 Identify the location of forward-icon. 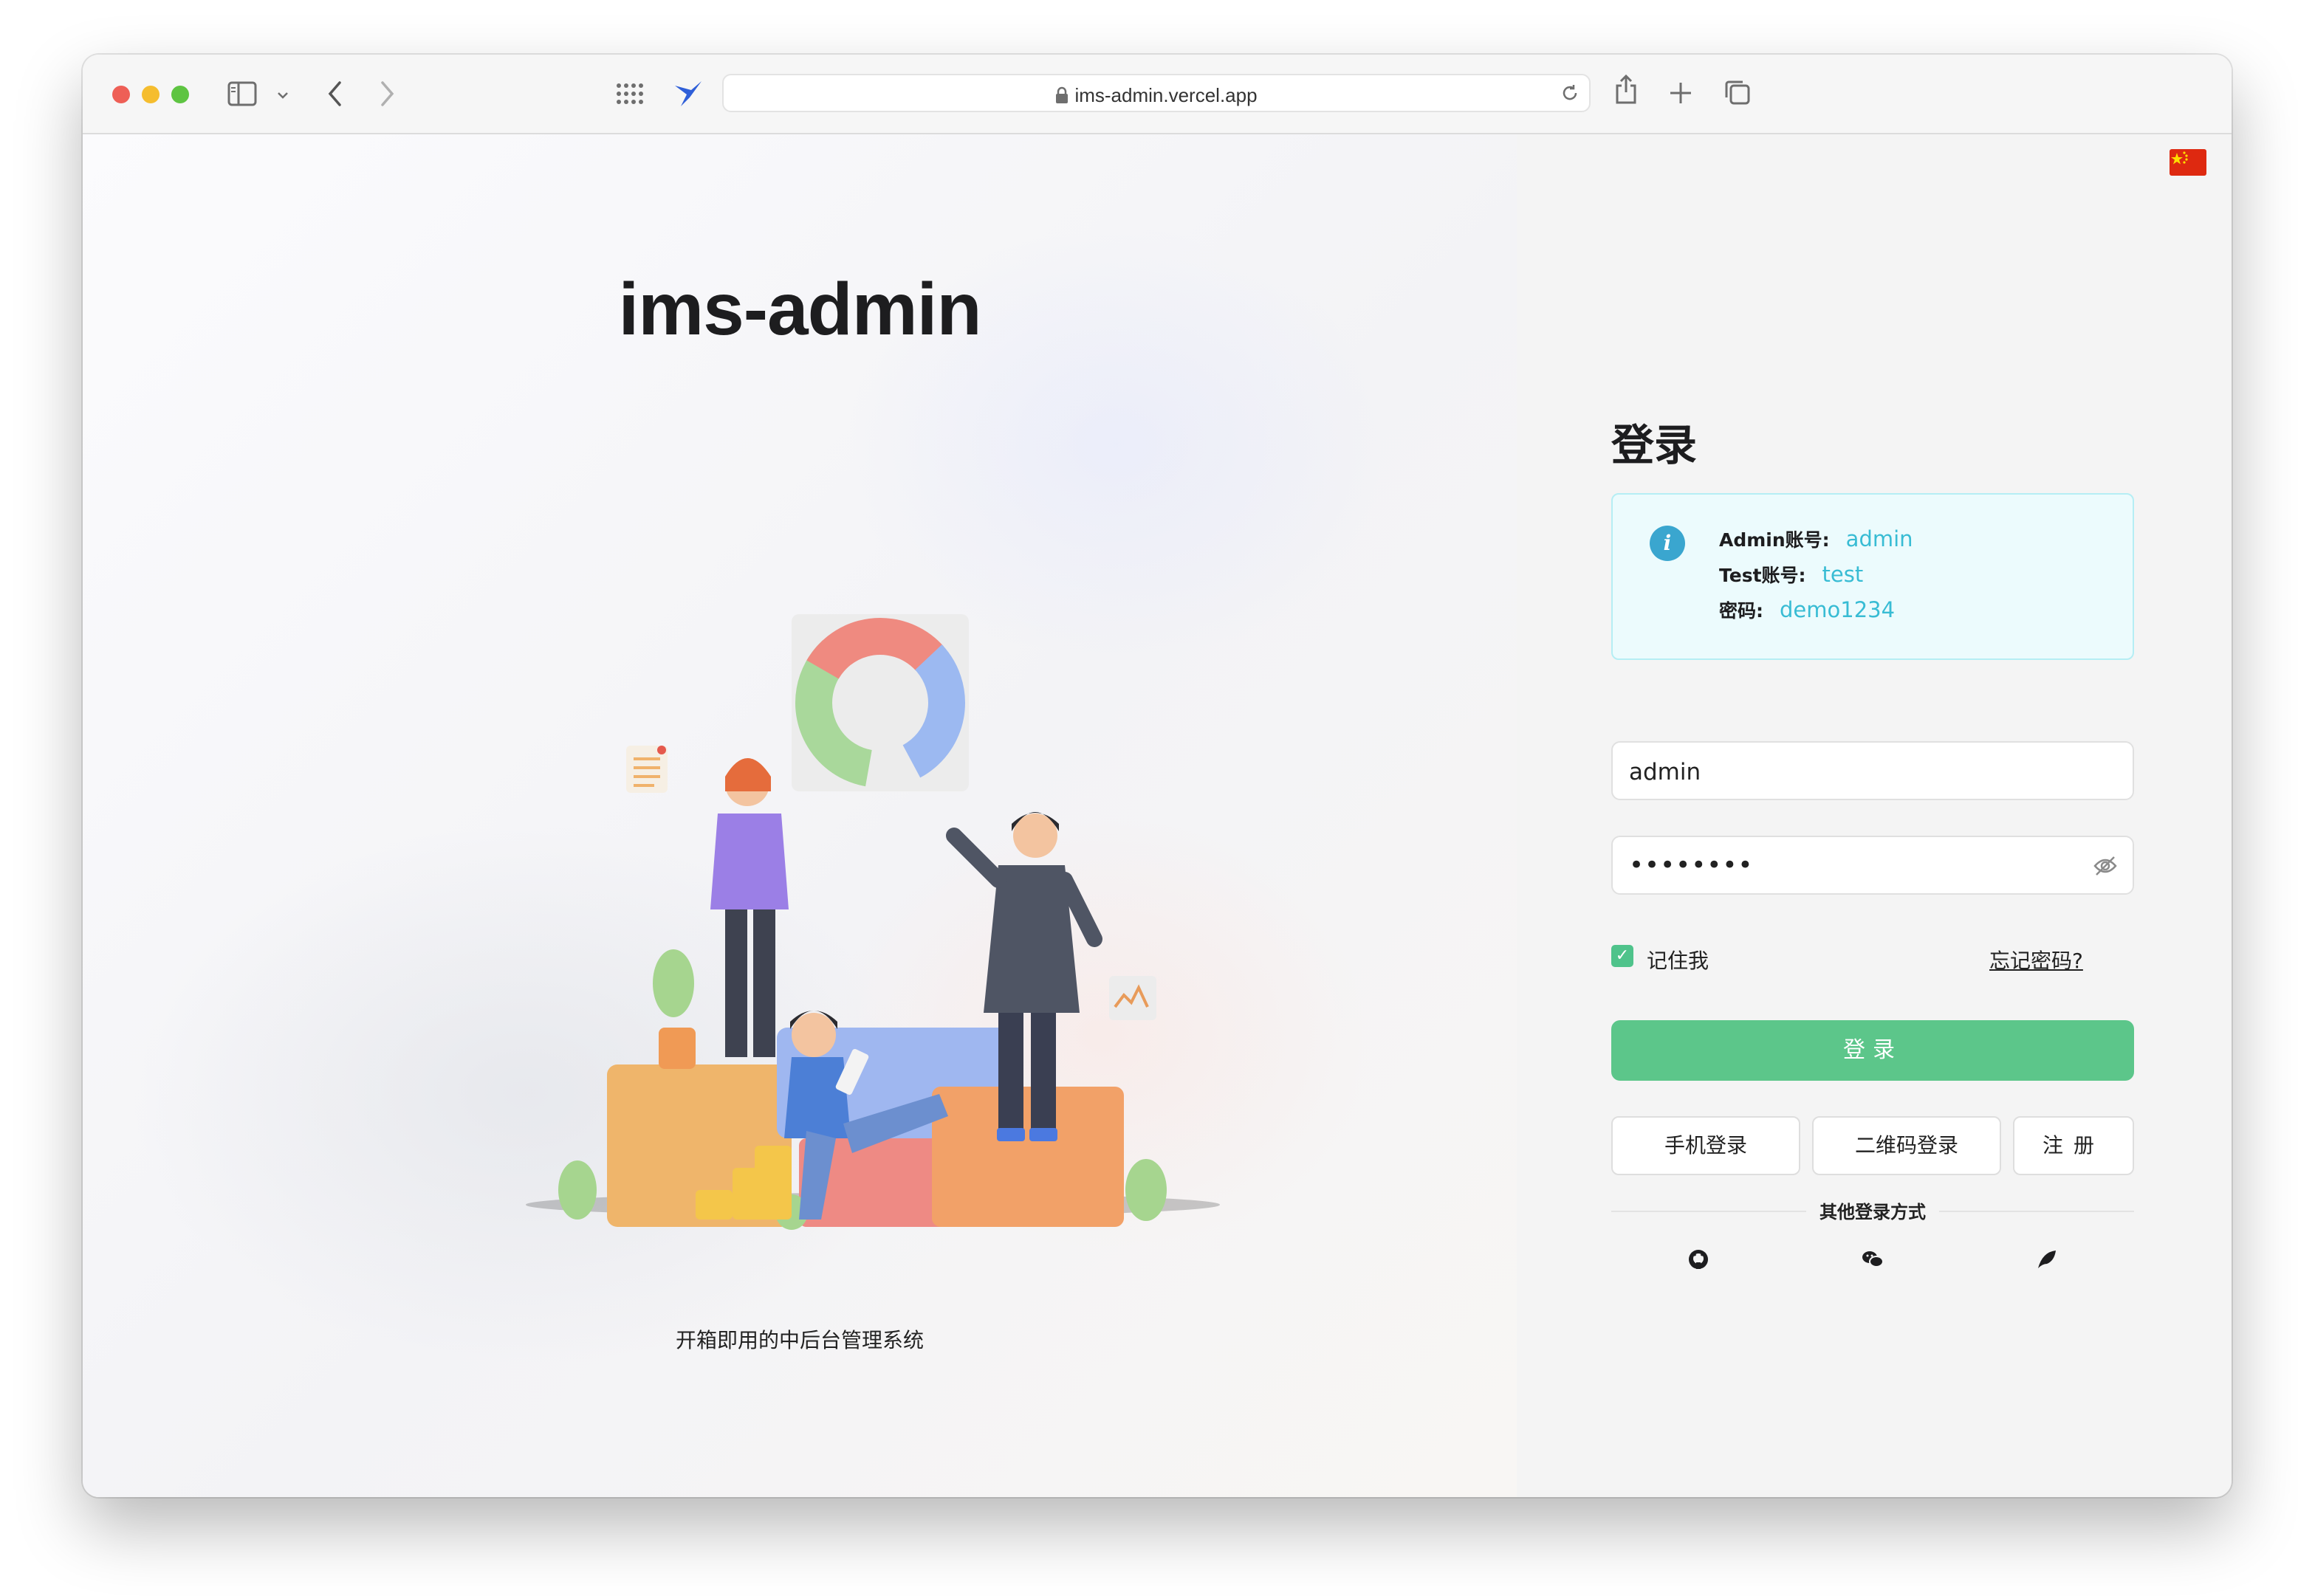
(387, 95).